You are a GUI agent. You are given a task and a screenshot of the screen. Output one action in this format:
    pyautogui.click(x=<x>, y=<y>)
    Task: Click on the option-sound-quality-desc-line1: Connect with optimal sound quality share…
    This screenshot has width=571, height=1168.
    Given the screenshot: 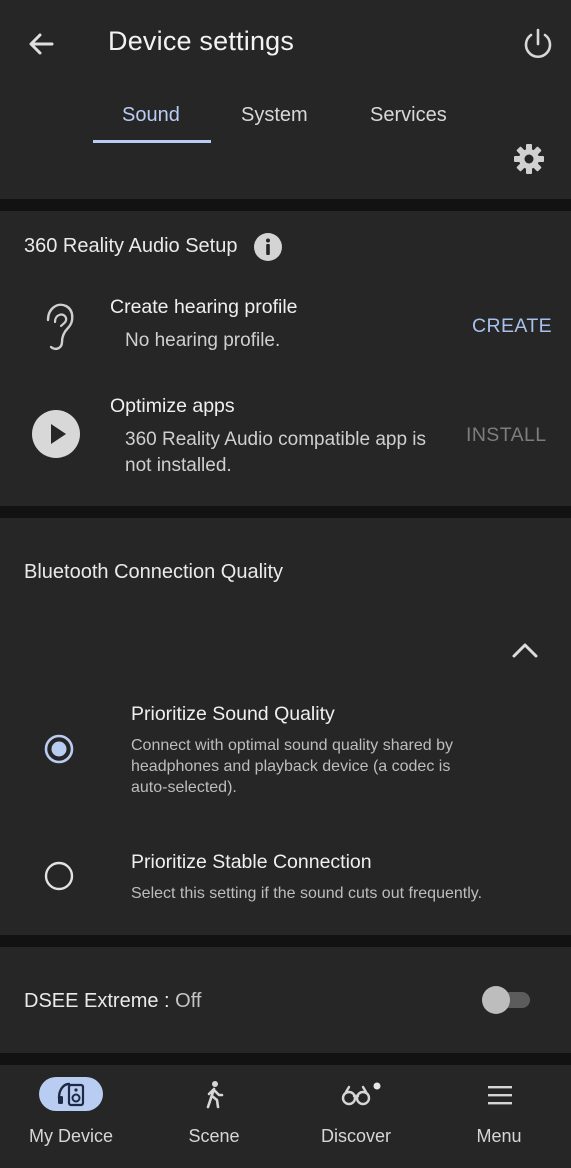 What is the action you would take?
    pyautogui.click(x=292, y=745)
    